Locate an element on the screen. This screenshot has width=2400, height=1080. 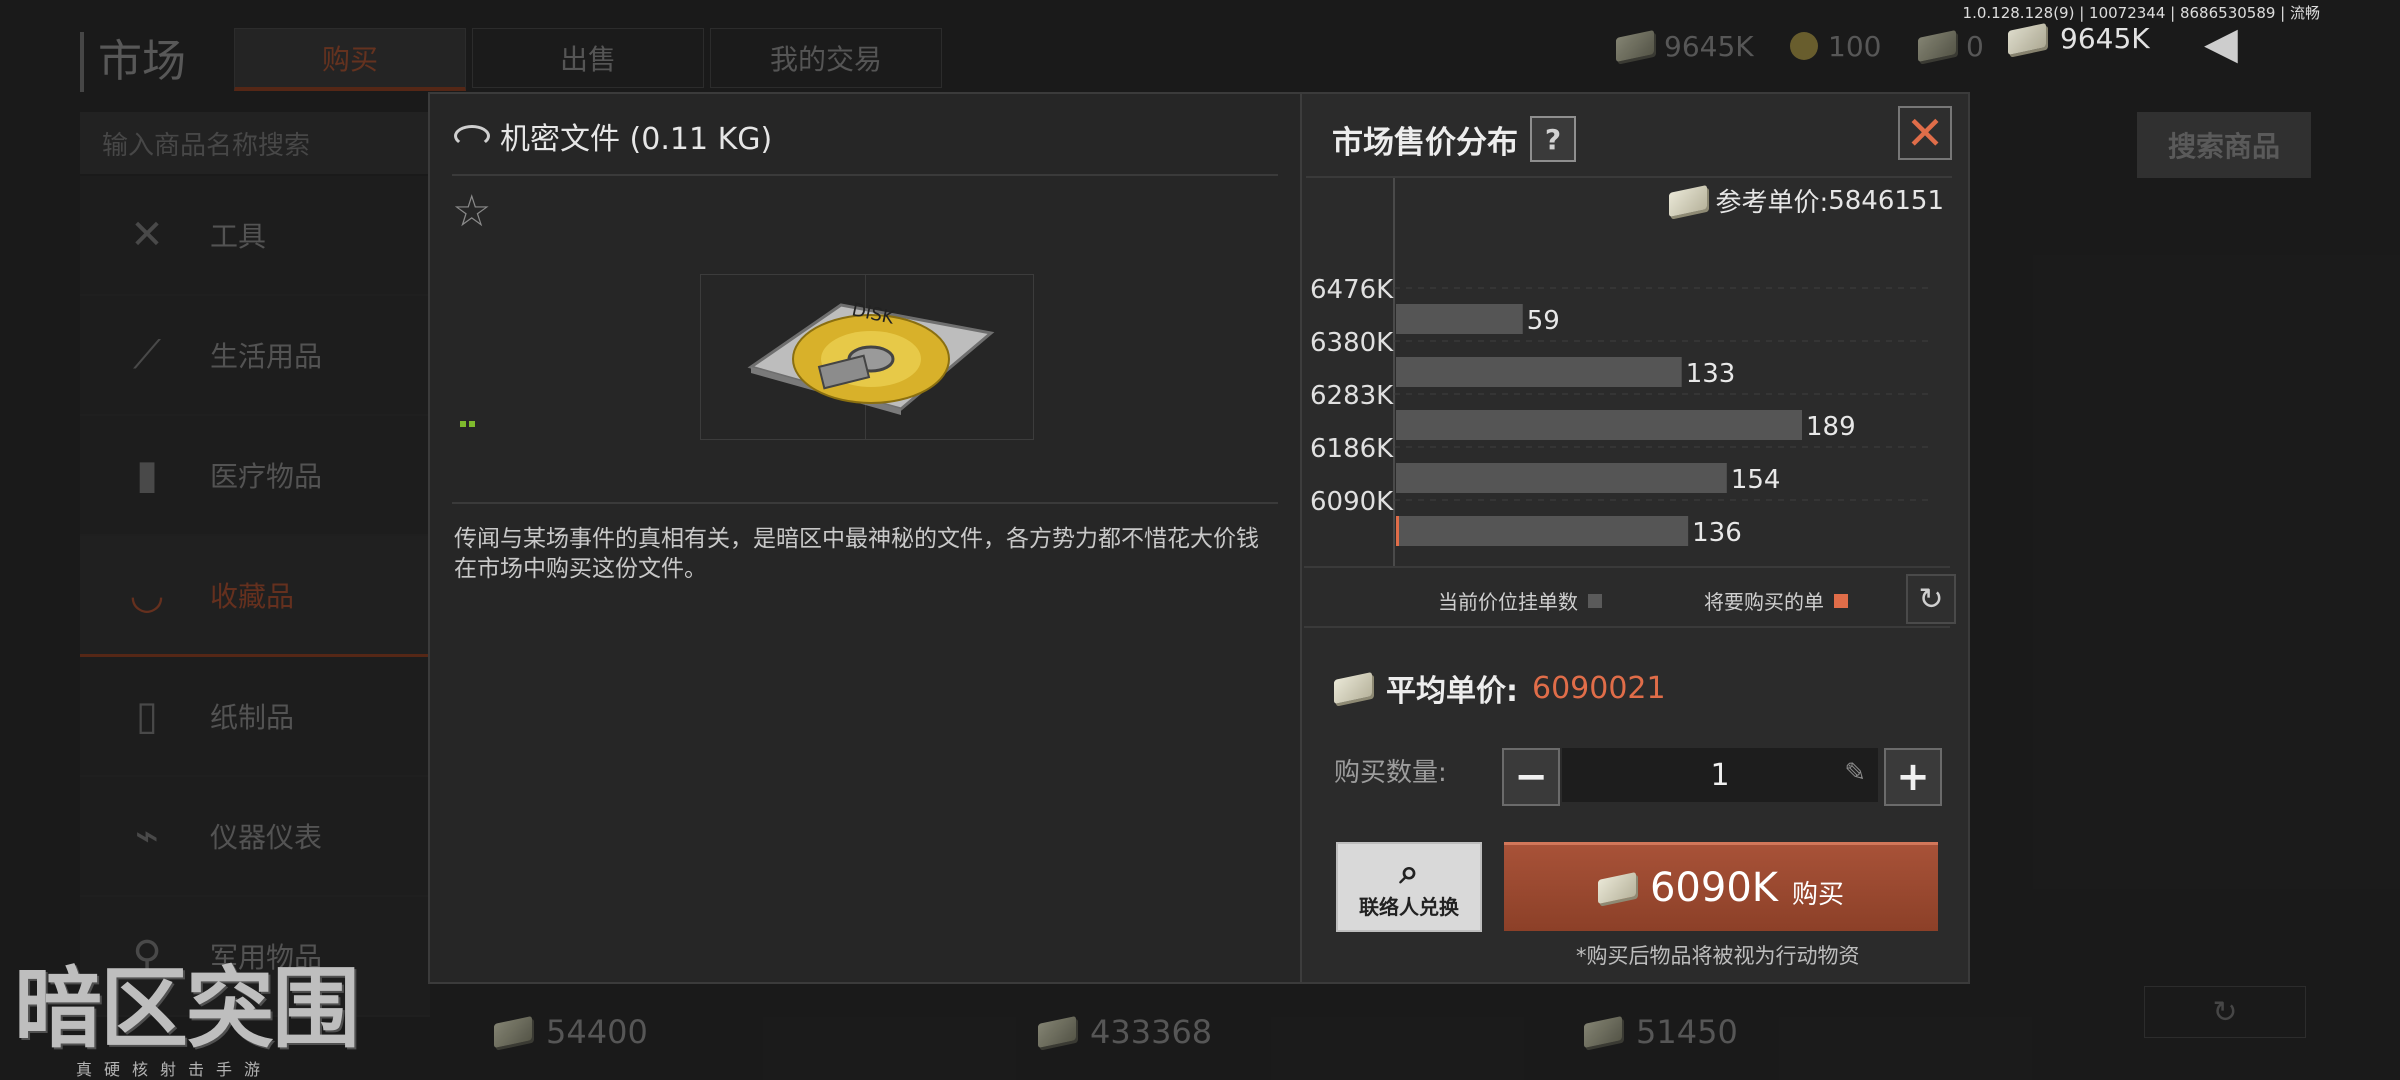
distribution-title: 市场售价分布 is located at coordinates (1425, 142).